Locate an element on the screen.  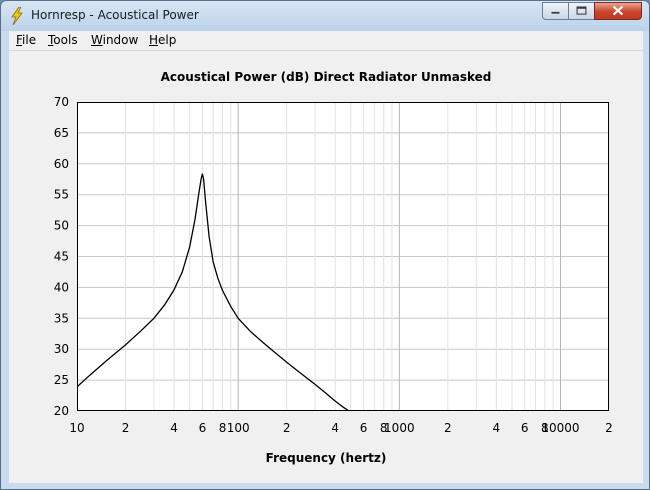
close-button is located at coordinates (618, 11).